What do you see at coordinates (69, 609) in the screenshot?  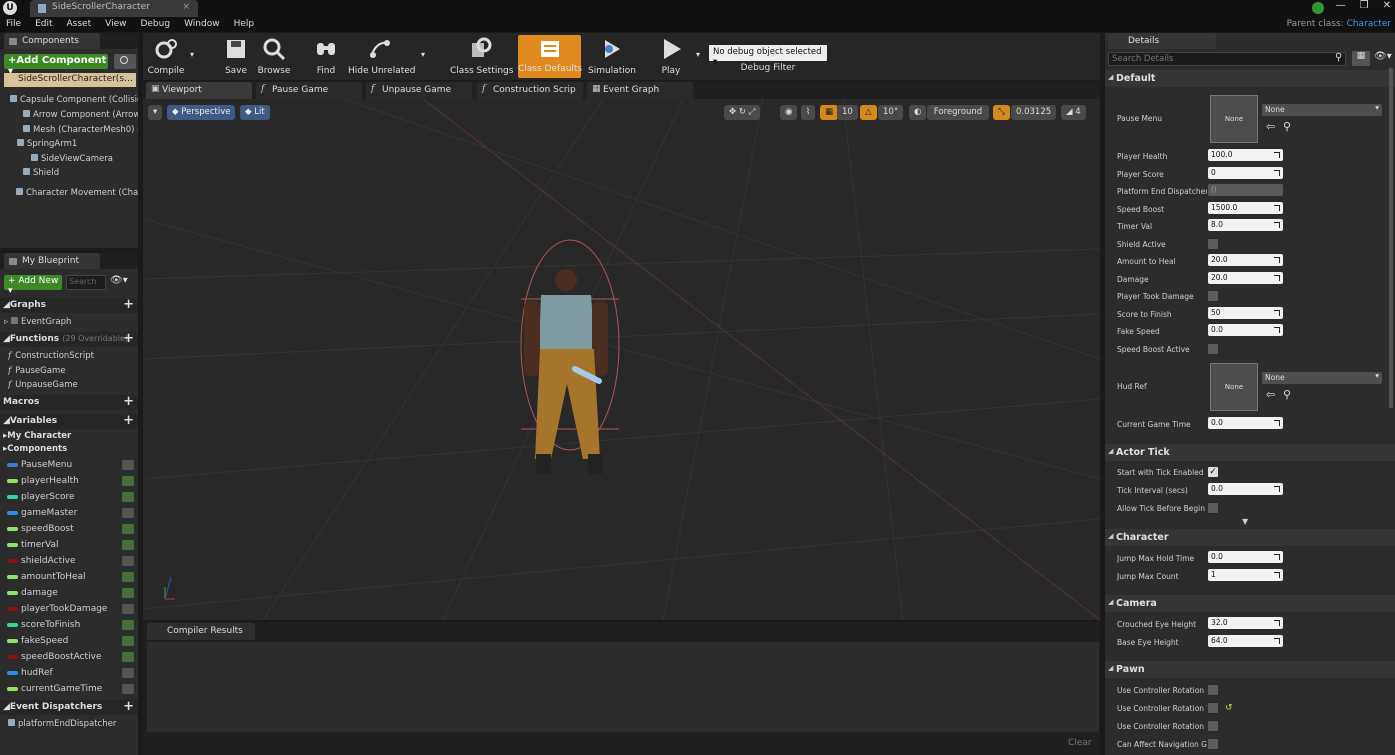 I see `variable-item: playerTookDamage` at bounding box center [69, 609].